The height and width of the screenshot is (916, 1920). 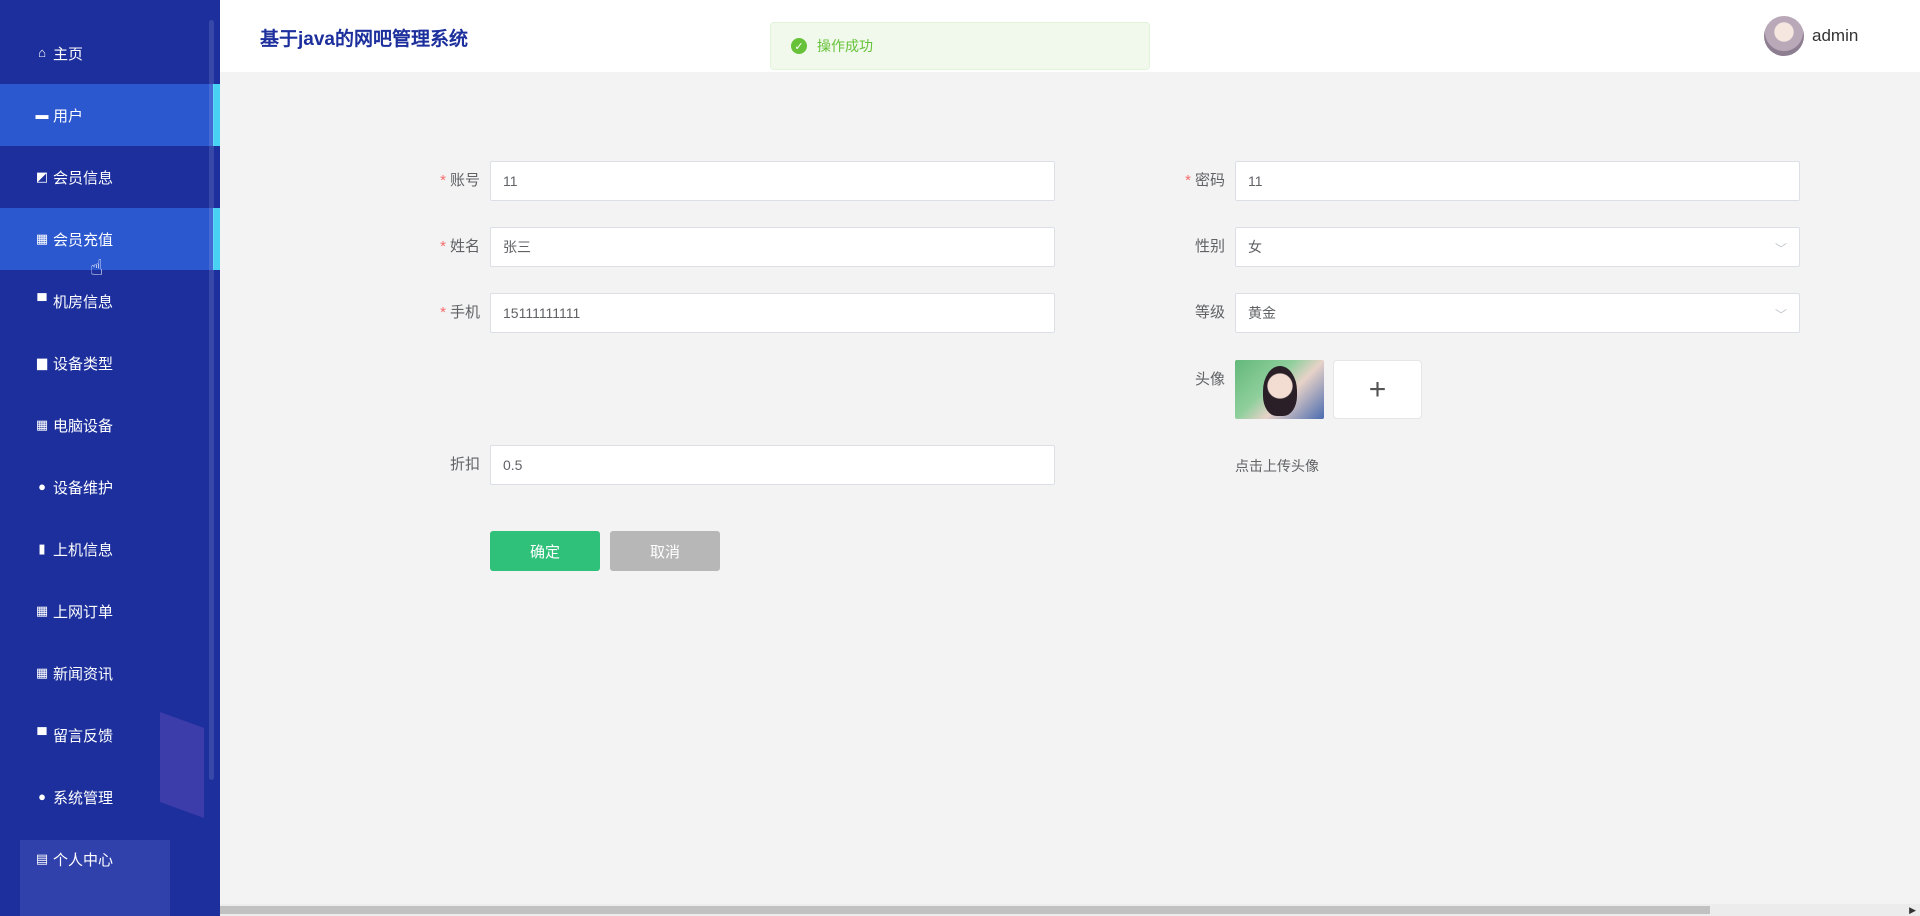 What do you see at coordinates (1277, 466) in the screenshot?
I see `upload-hint: 点击上传头像` at bounding box center [1277, 466].